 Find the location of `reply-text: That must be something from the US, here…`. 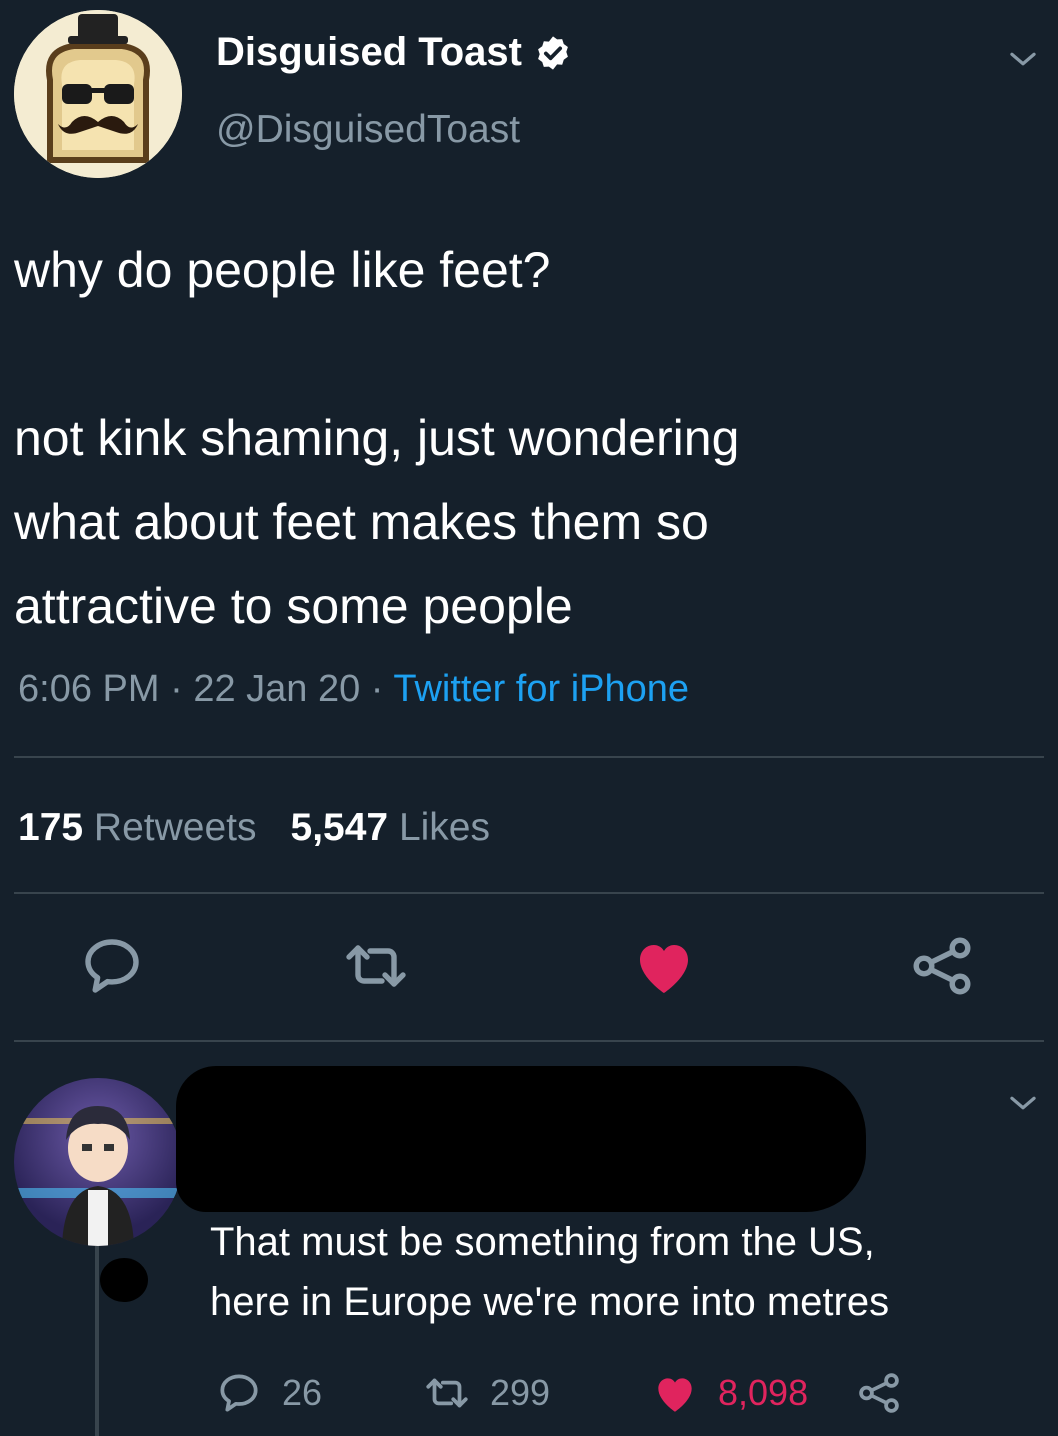

reply-text: That must be something from the US, here… is located at coordinates (625, 1272).